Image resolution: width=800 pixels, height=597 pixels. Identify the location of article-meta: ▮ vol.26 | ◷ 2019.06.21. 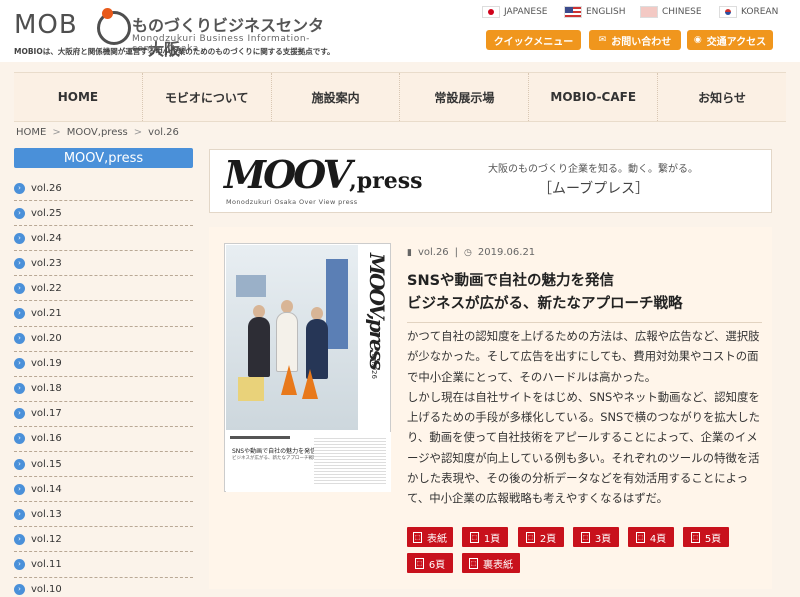
(471, 252).